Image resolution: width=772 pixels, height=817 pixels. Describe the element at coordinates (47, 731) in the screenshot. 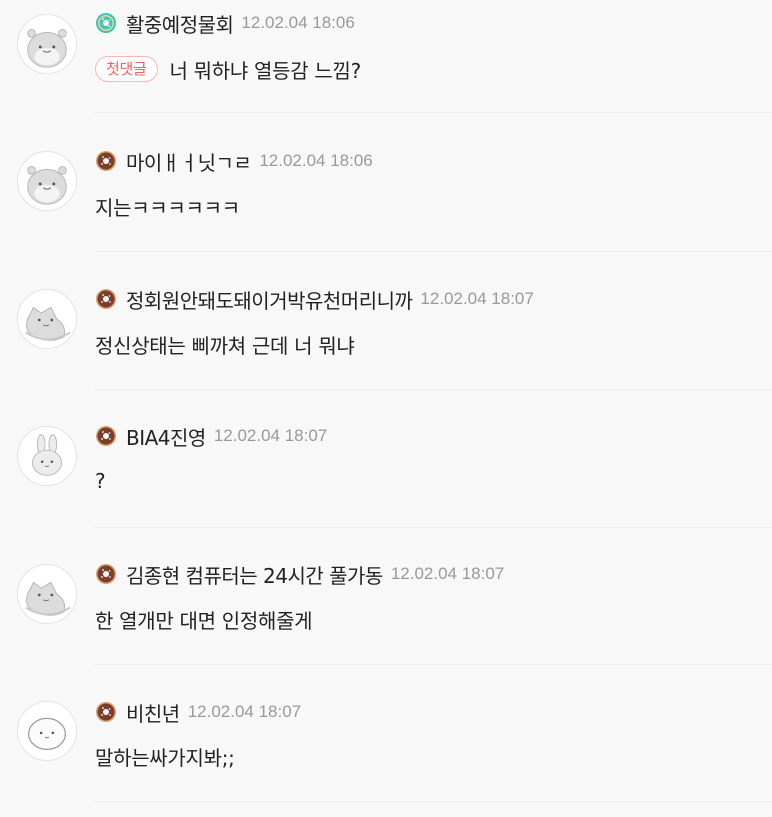

I see `blob-avatar-icon` at that location.